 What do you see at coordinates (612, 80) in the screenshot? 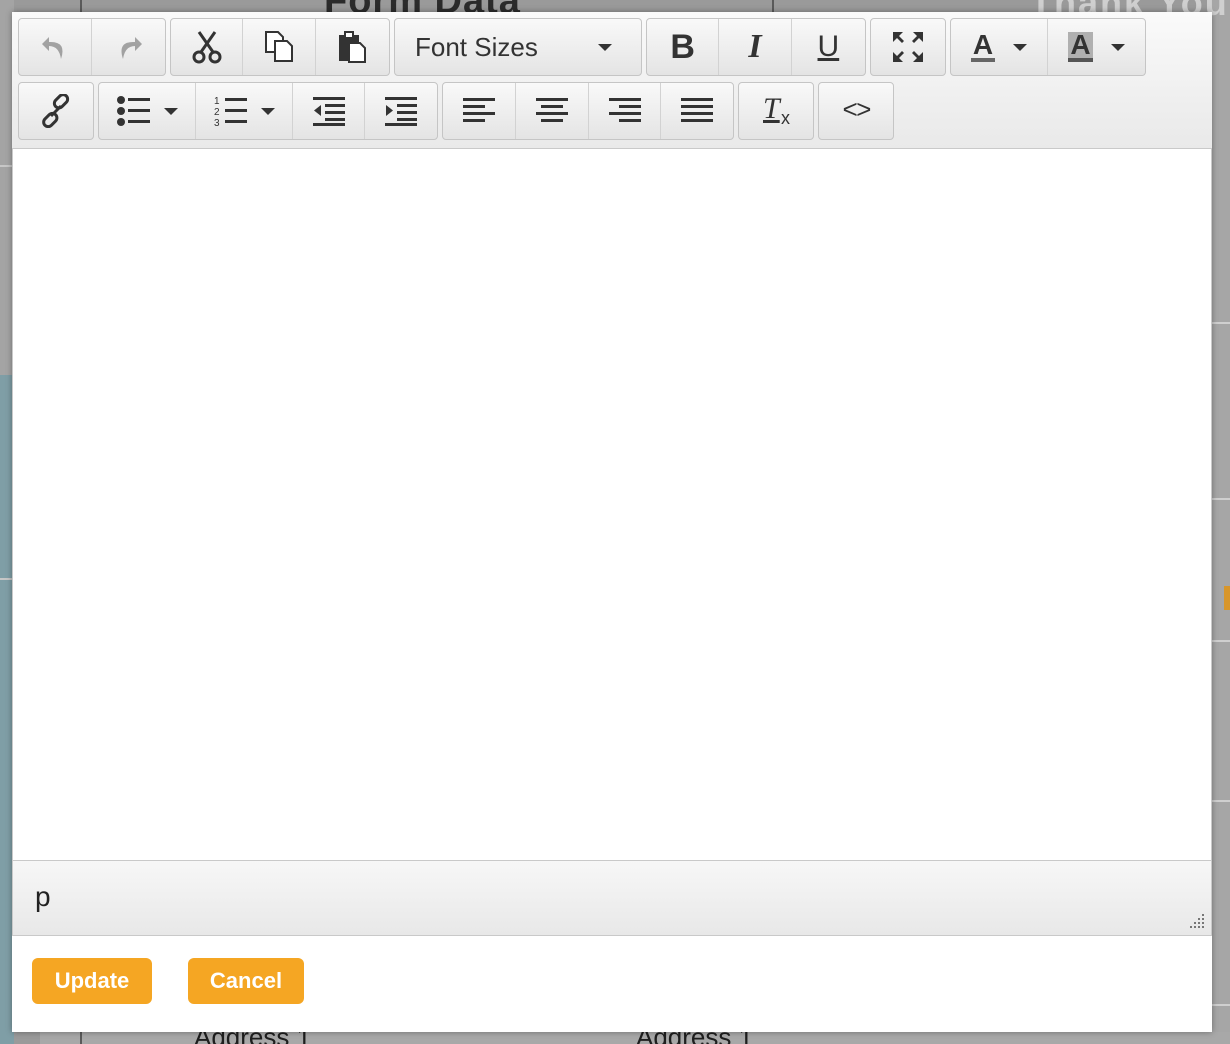
I see `editor-toolbar: Font Sizes B I U A A 1 2 3 T x <>` at bounding box center [612, 80].